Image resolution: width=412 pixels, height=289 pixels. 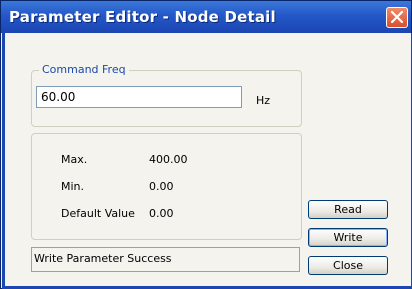 I want to click on command-freq-input: 60.00, so click(x=139, y=97).